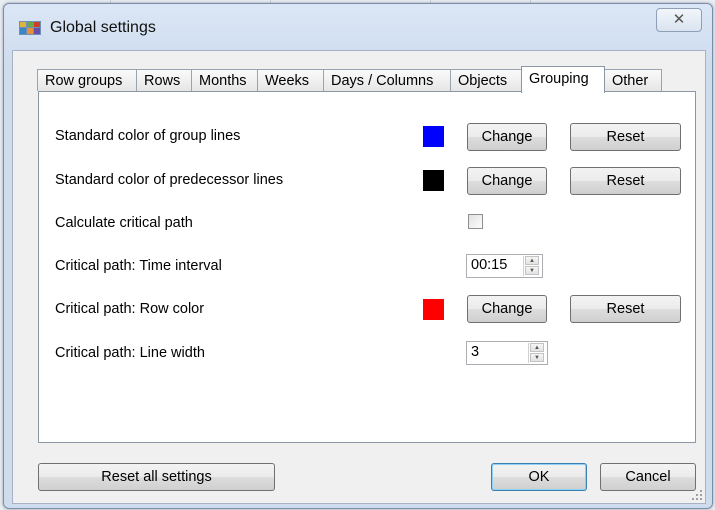 This screenshot has width=715, height=510. What do you see at coordinates (358, 26) in the screenshot?
I see `title-bar: Global settings ✕` at bounding box center [358, 26].